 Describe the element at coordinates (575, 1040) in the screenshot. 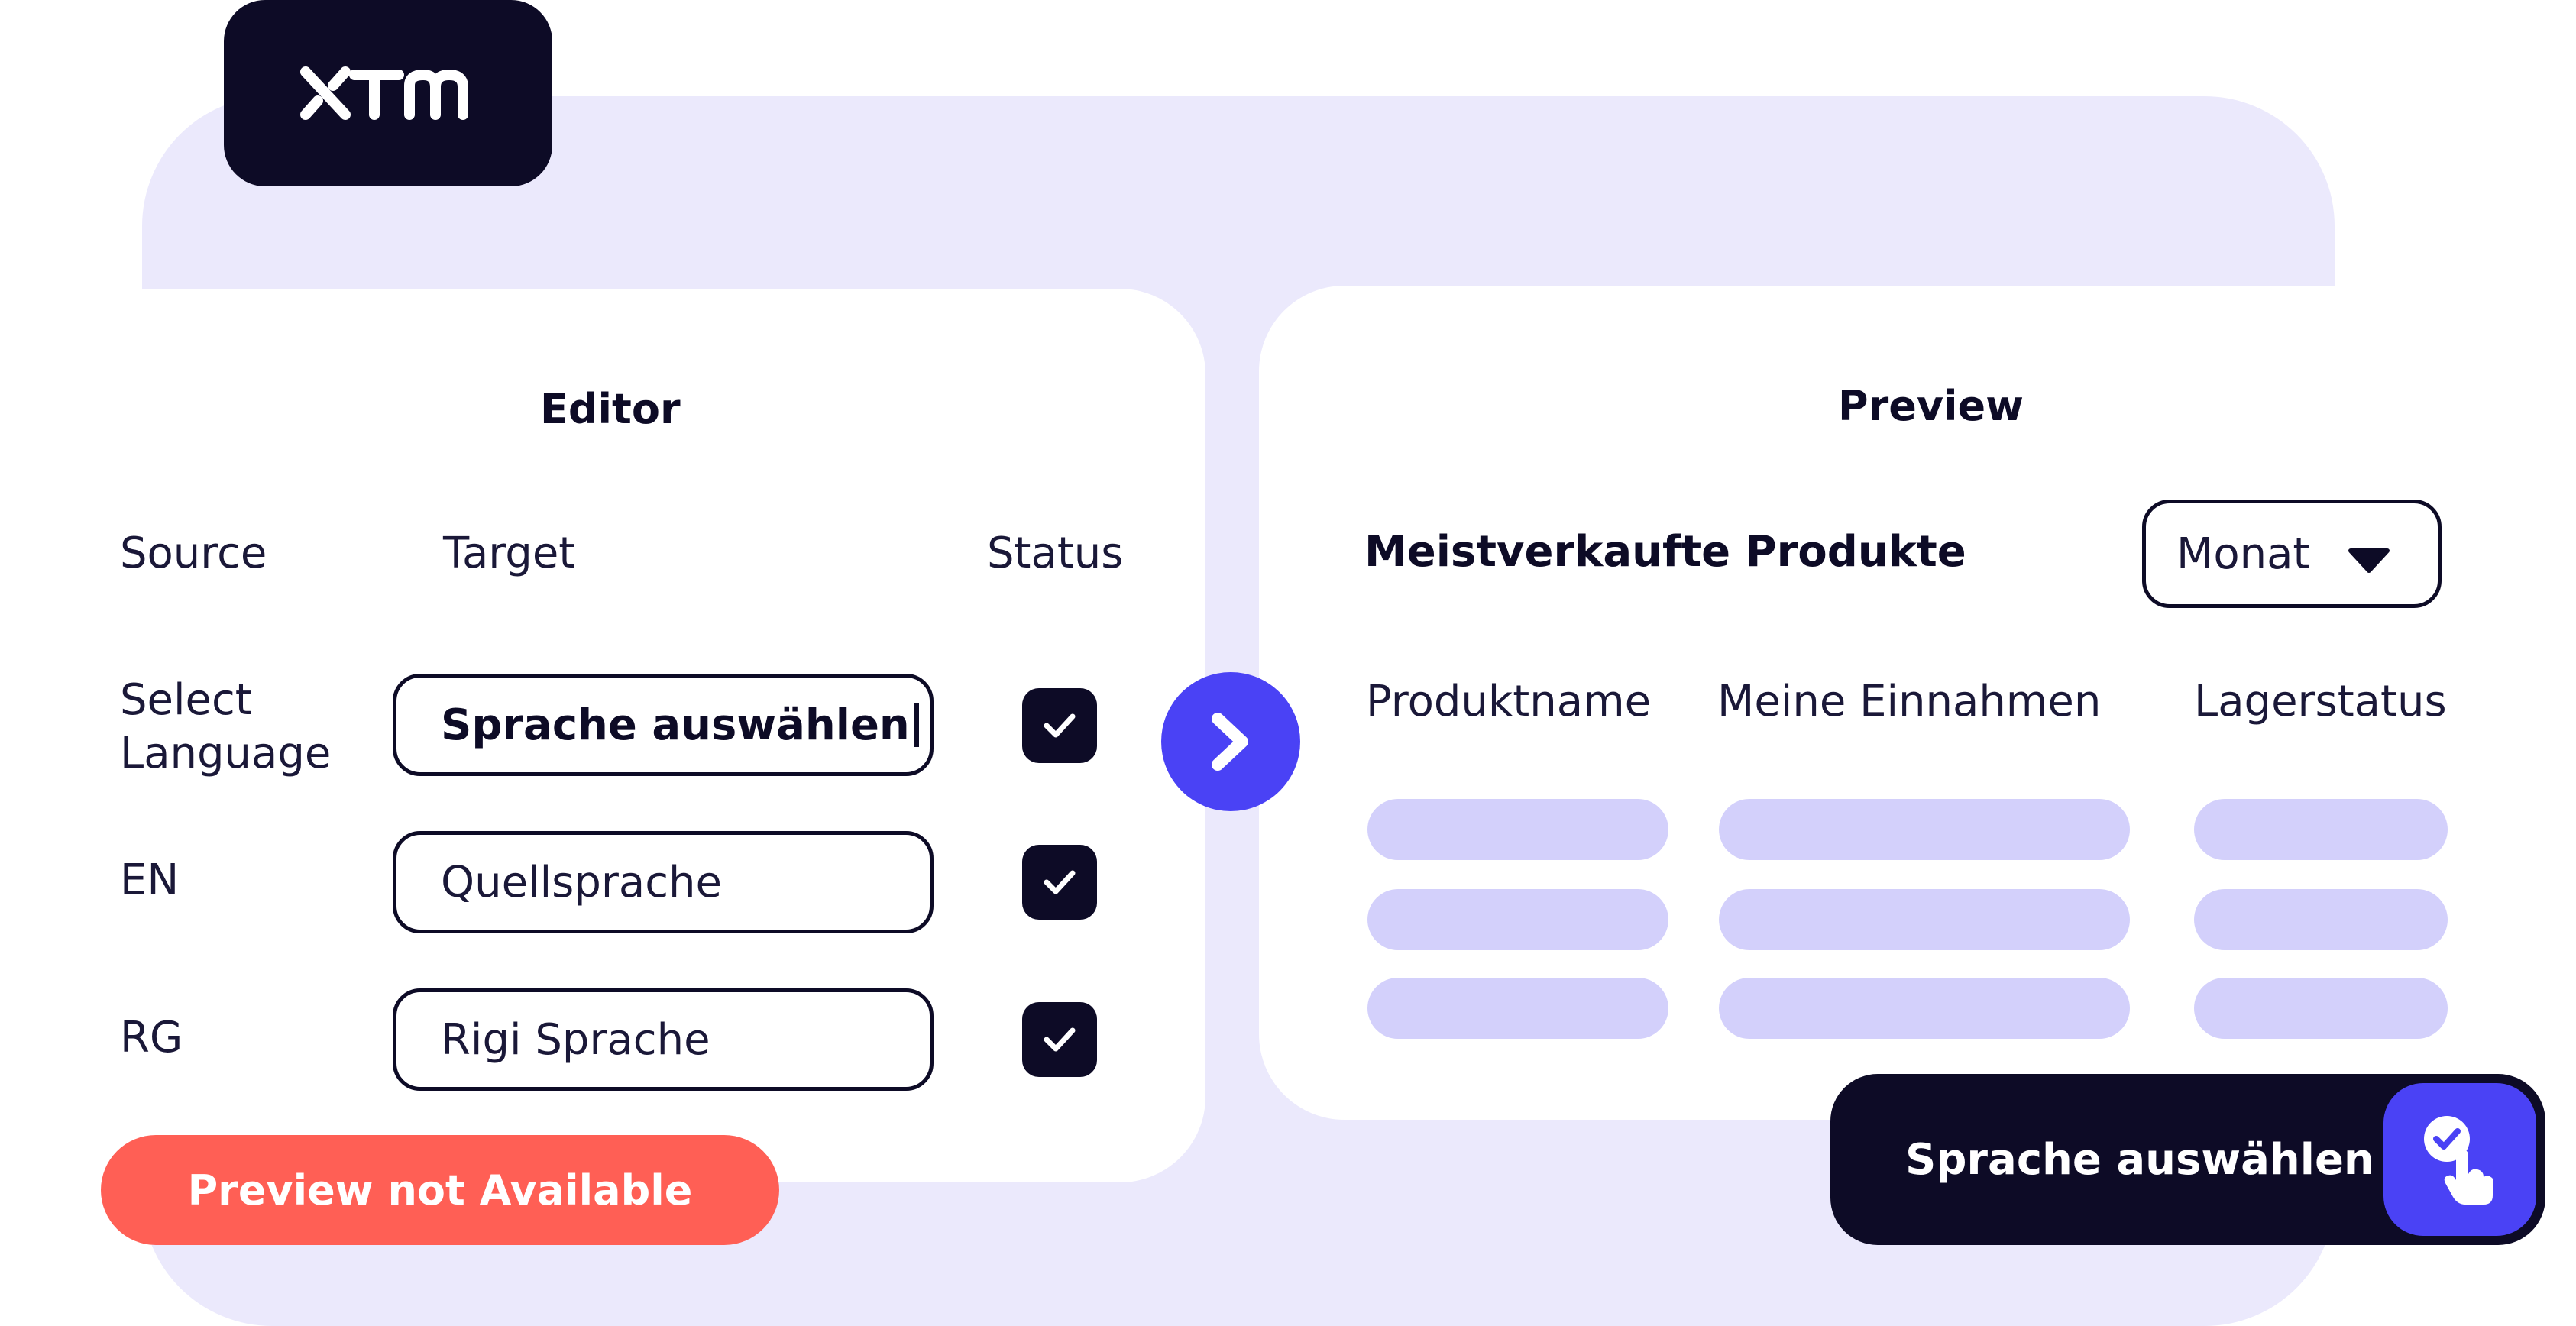

I see `target-input-value: Rigi Sprache` at that location.